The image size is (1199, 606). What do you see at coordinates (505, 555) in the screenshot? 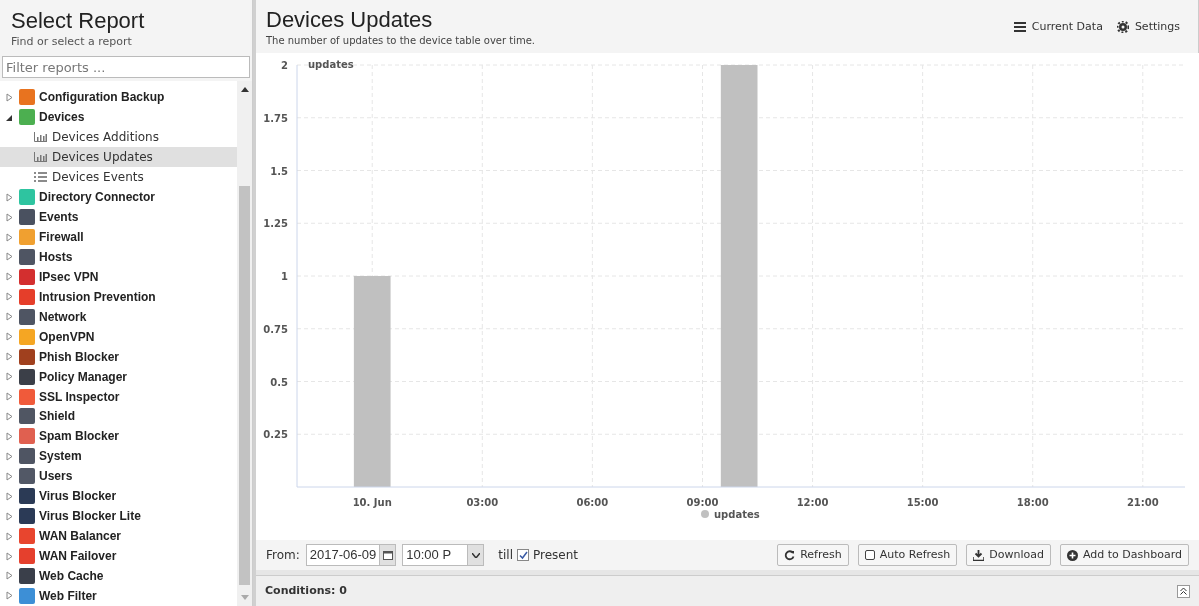
I see `till-label: till` at bounding box center [505, 555].